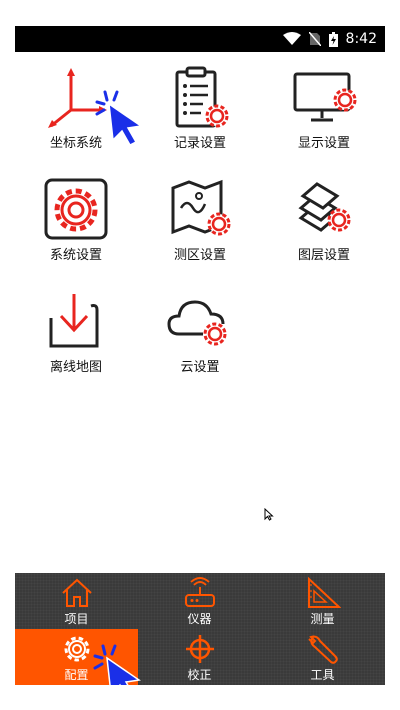 The width and height of the screenshot is (400, 710). I want to click on router-icon, so click(199, 592).